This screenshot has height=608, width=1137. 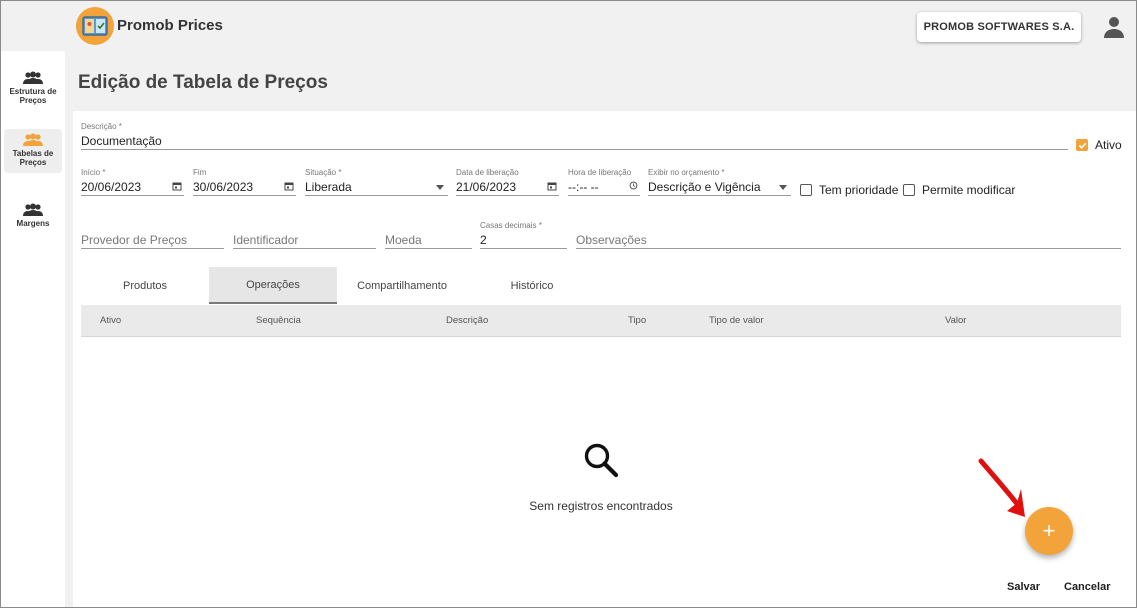 What do you see at coordinates (511, 225) in the screenshot?
I see `field-label: Casas decimais *` at bounding box center [511, 225].